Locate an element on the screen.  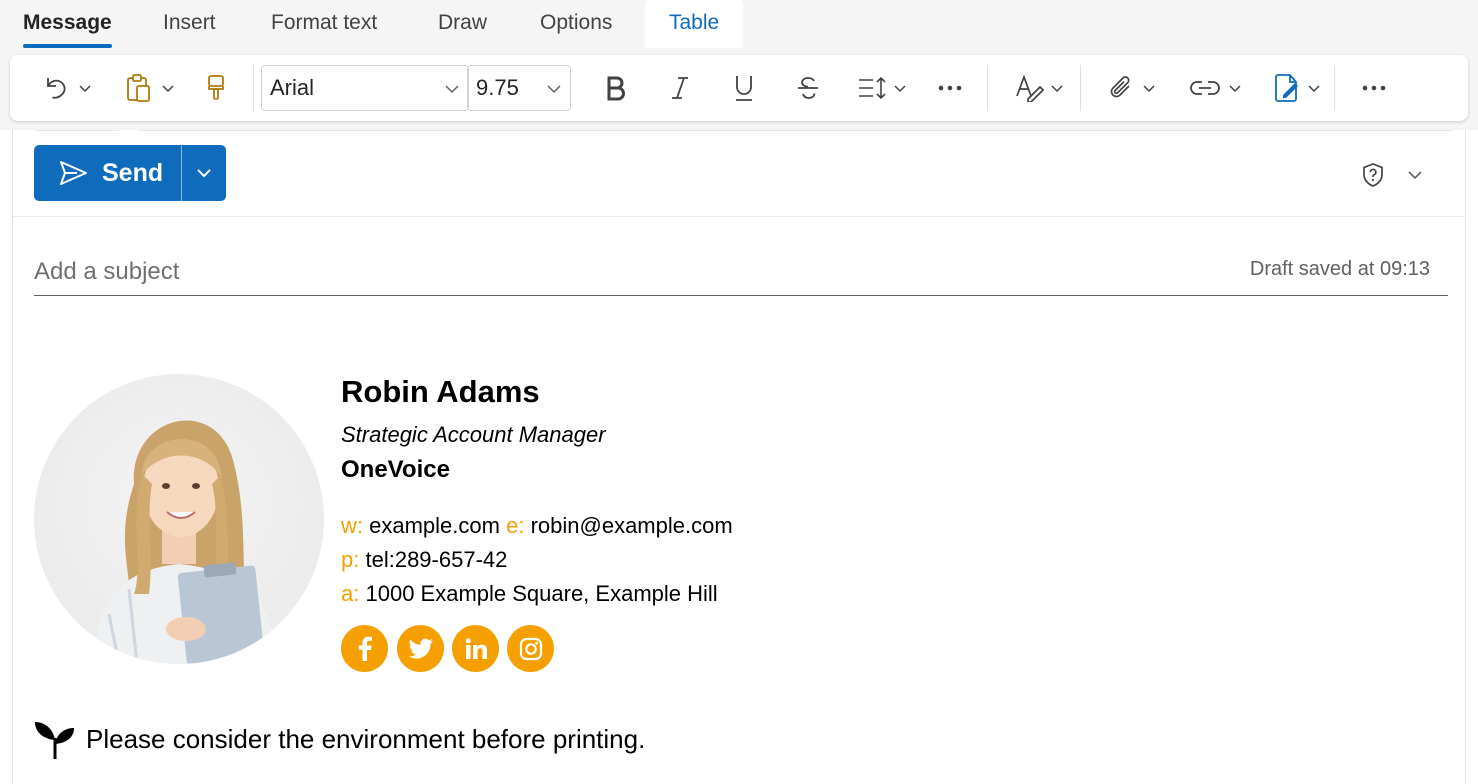
ribbon-toolbar: Arial 9.75 is located at coordinates (739, 88).